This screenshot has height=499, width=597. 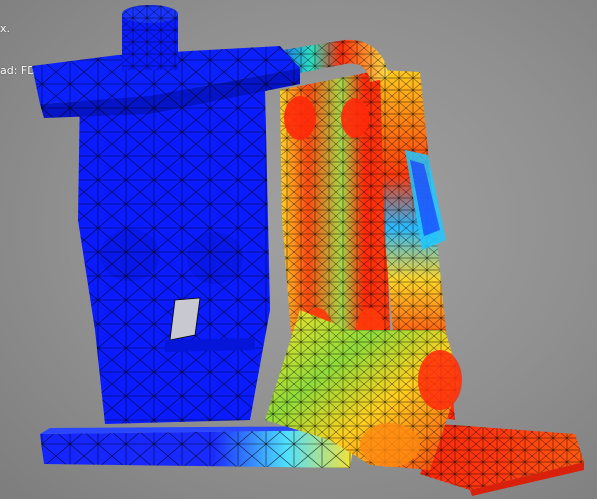 I want to click on foot-plate, so click(x=502, y=460).